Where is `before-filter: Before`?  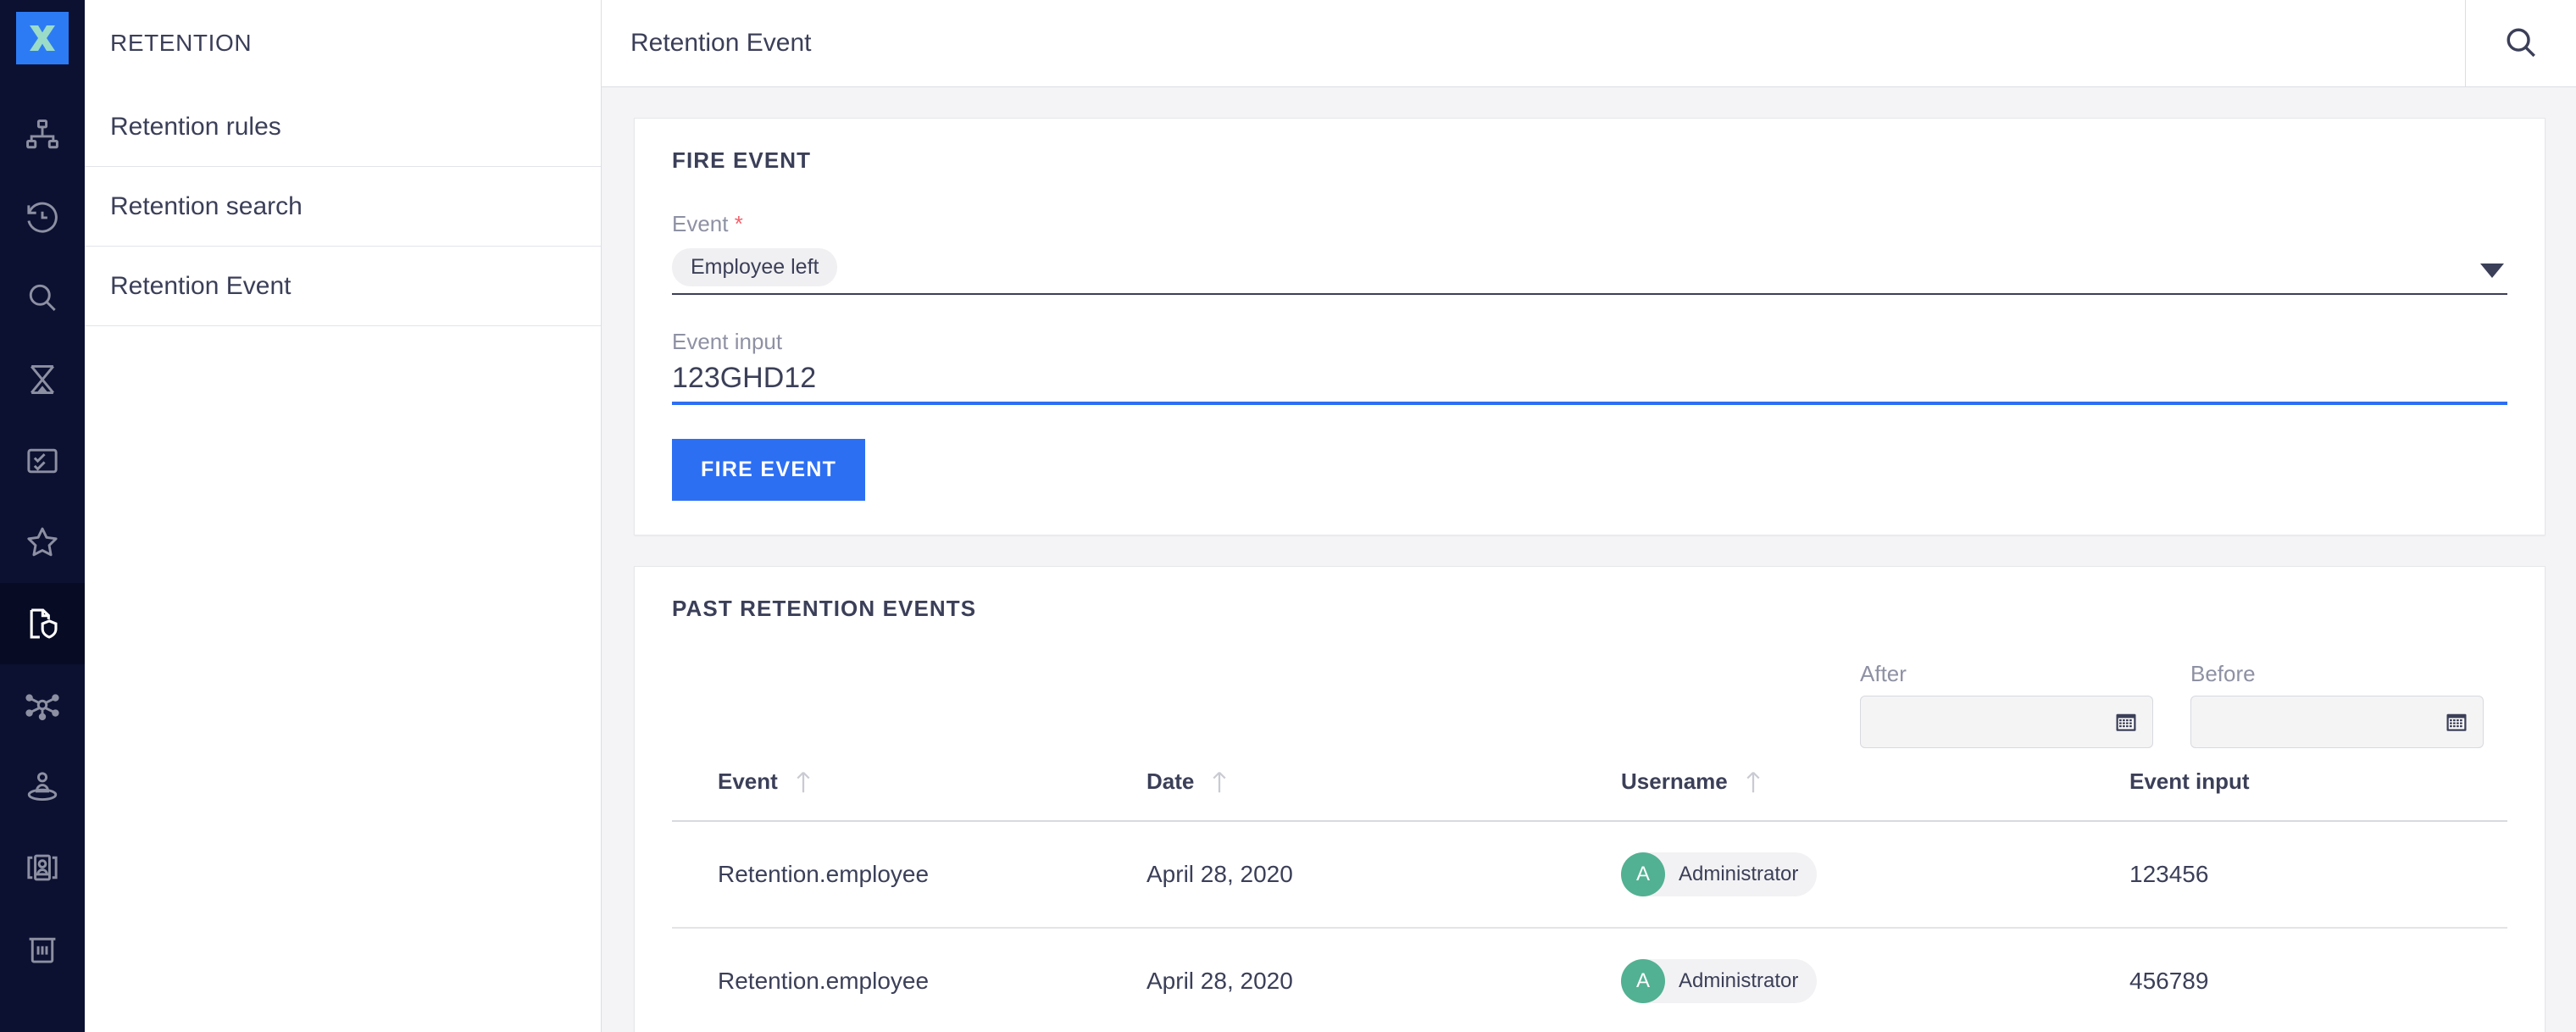
before-filter: Before is located at coordinates (2337, 704).